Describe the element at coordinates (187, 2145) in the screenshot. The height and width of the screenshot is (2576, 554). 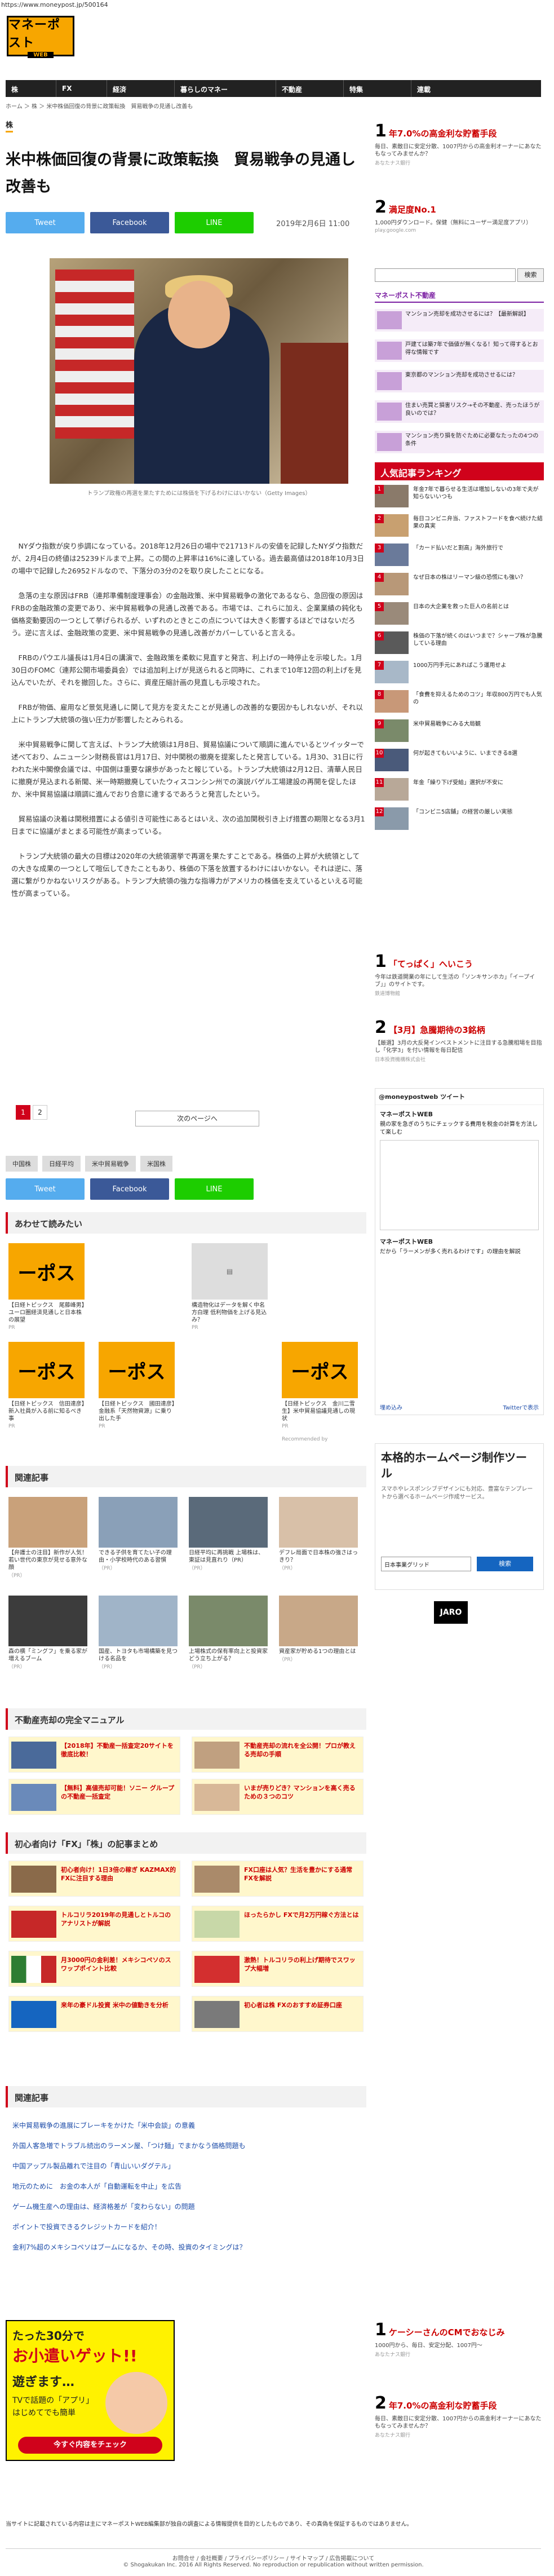
I see `related-link: 外国人客急増でトラブル続出のラーメン屋、「つけ麺」でまかなう価格問題も` at that location.